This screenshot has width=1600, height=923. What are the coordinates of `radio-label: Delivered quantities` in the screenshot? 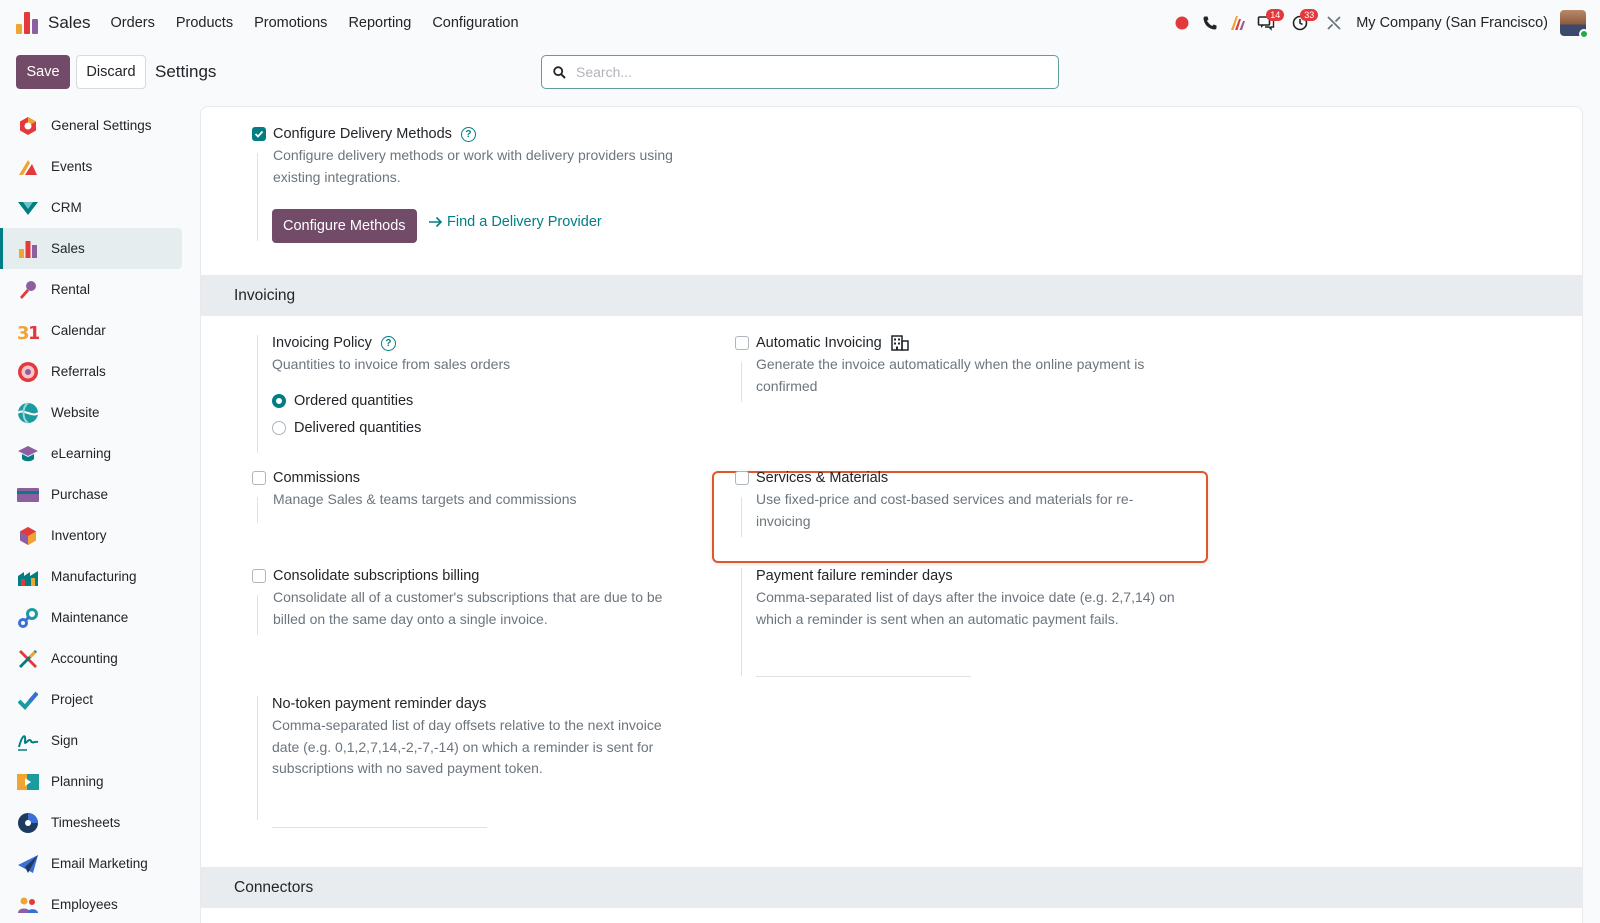 It's located at (358, 428).